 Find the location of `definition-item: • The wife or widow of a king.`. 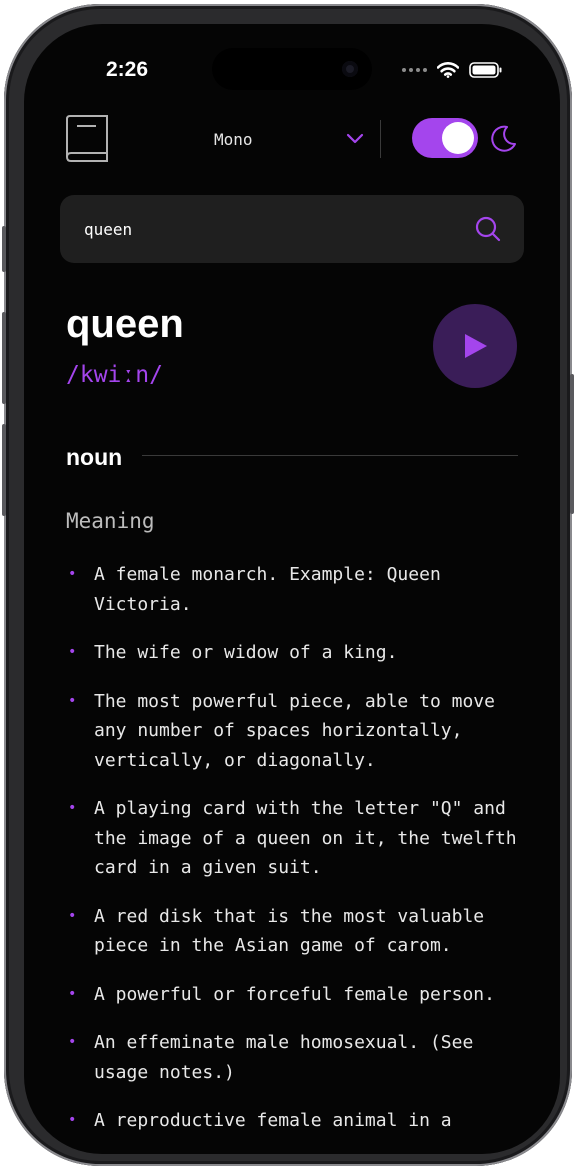

definition-item: • The wife or widow of a king. is located at coordinates (301, 653).